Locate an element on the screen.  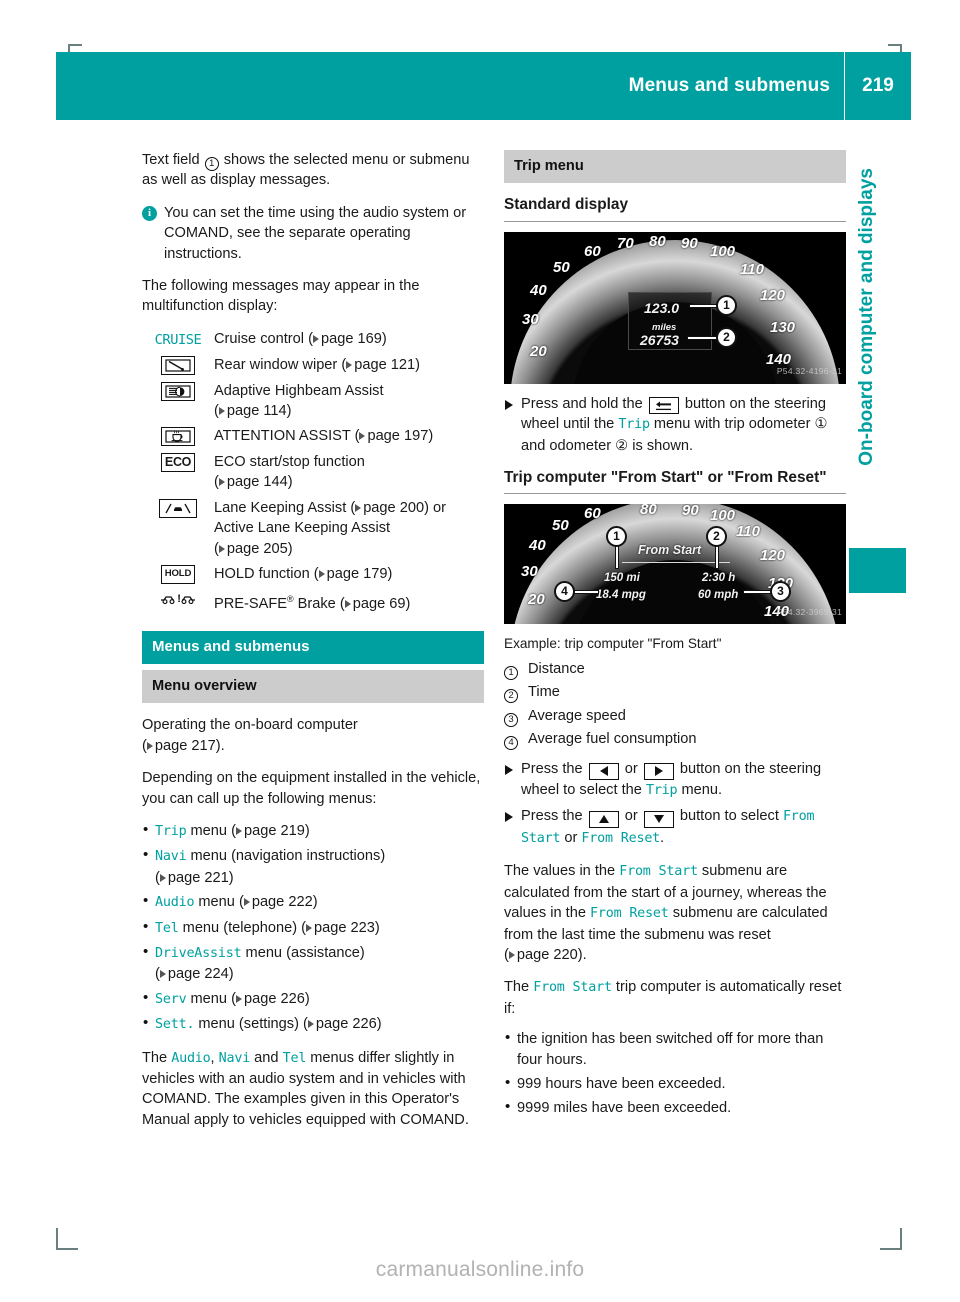
crop-mark-bottom-right is located at coordinates (891, 1239).